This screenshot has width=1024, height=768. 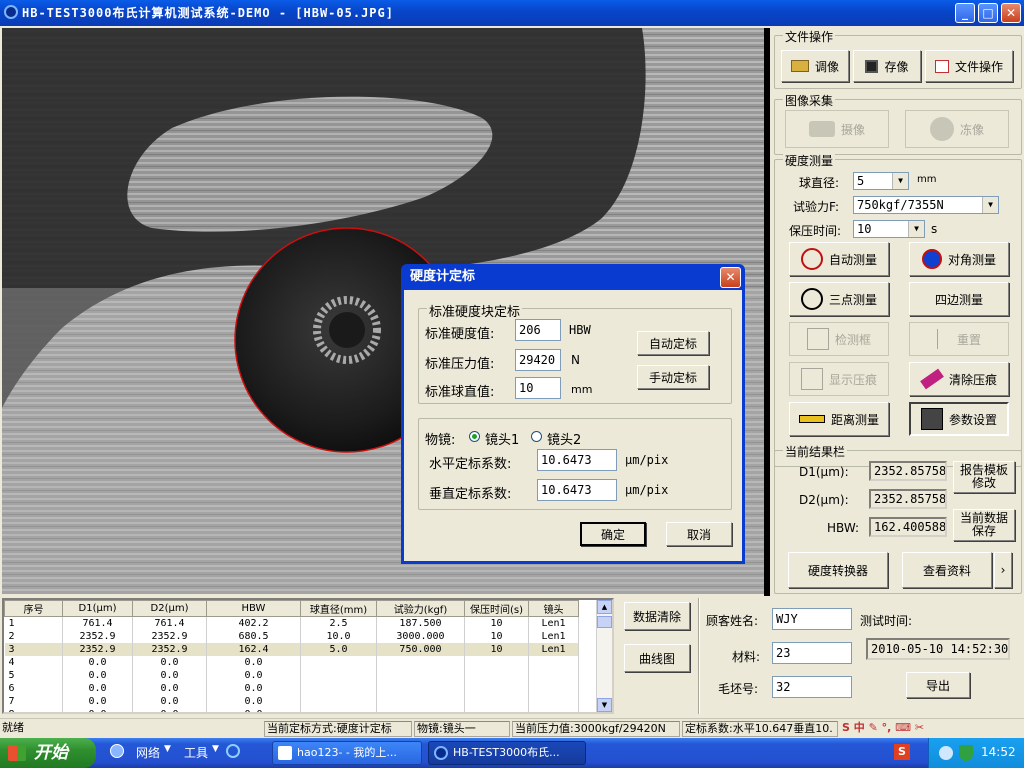 What do you see at coordinates (738, 689) in the screenshot?
I see `blank-number-label: 毛坯号:` at bounding box center [738, 689].